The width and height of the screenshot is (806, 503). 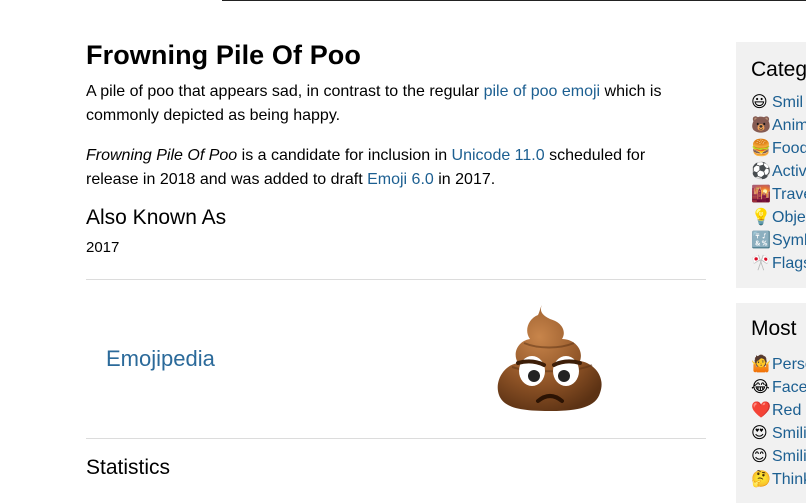 I want to click on category-item-flags: 🎌Flags, so click(x=778, y=263).